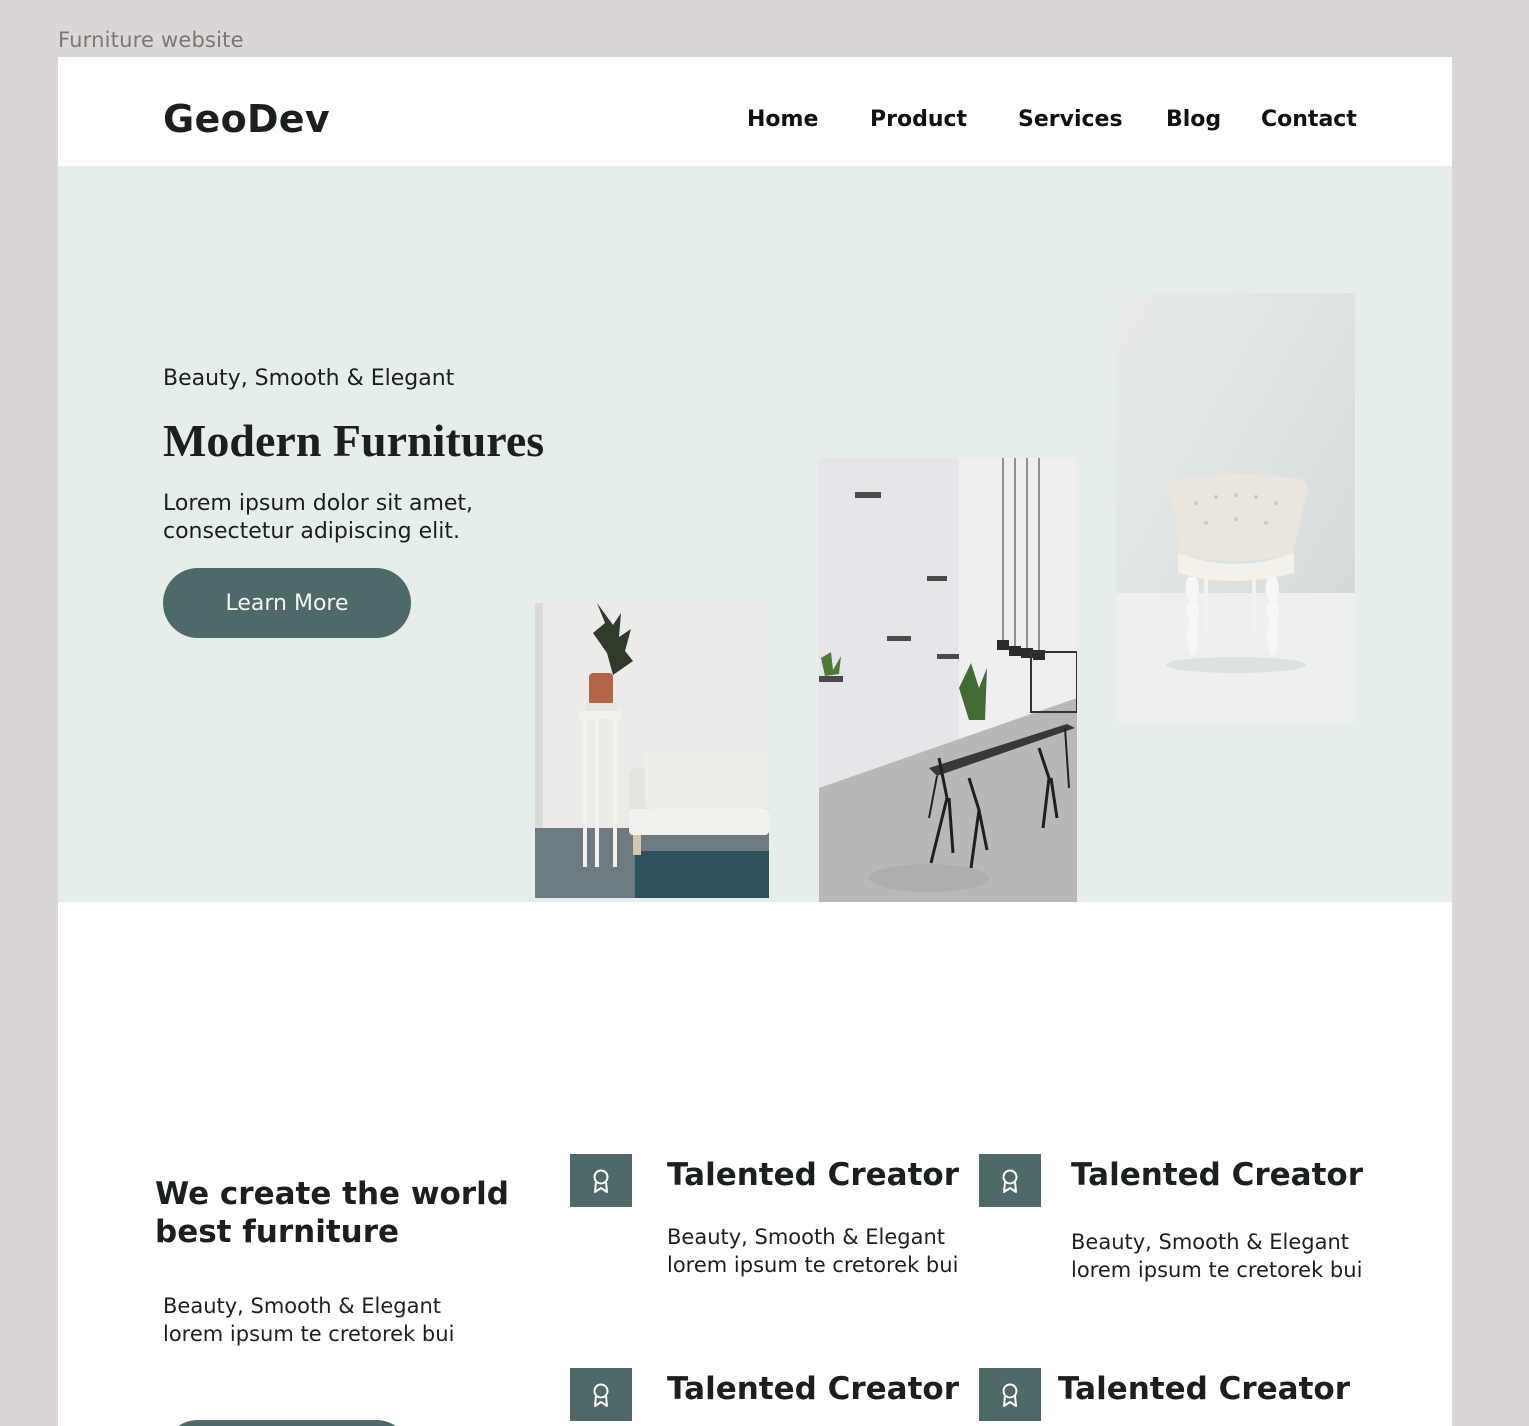 Image resolution: width=1529 pixels, height=1426 pixels. Describe the element at coordinates (309, 378) in the screenshot. I see `hero-tagline: Beauty, Smooth & Elegant` at that location.